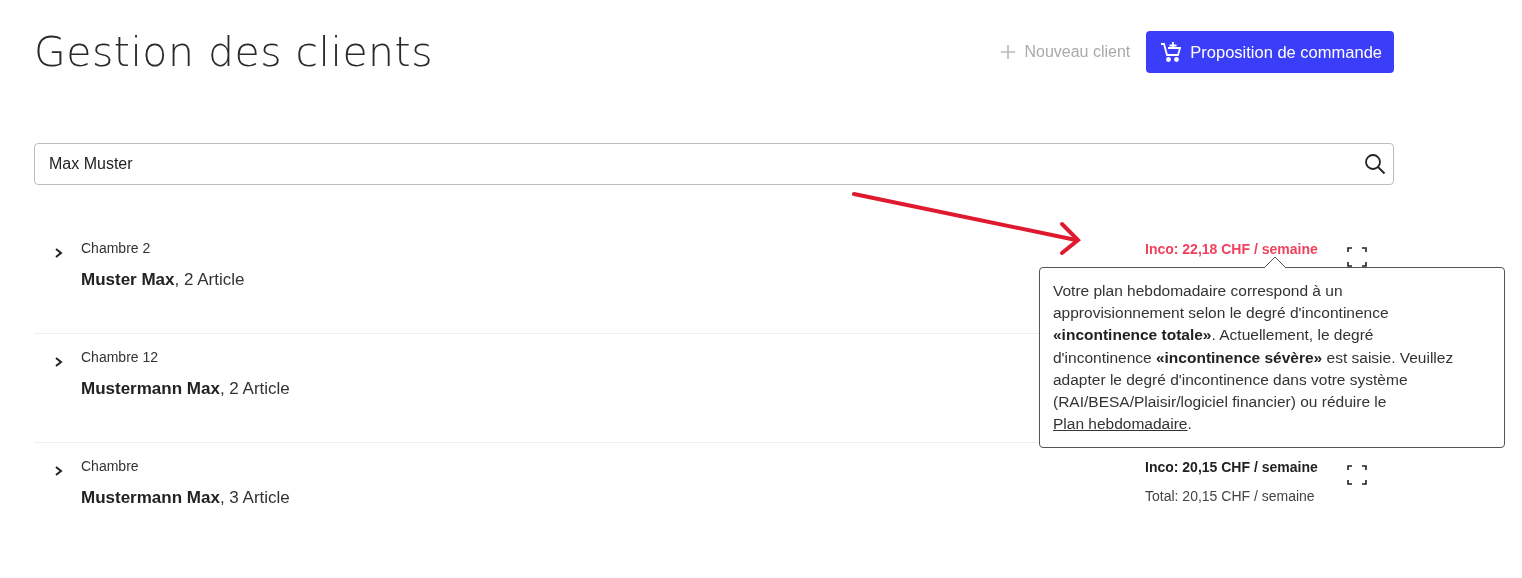  Describe the element at coordinates (1171, 52) in the screenshot. I see `cart-icon` at that location.